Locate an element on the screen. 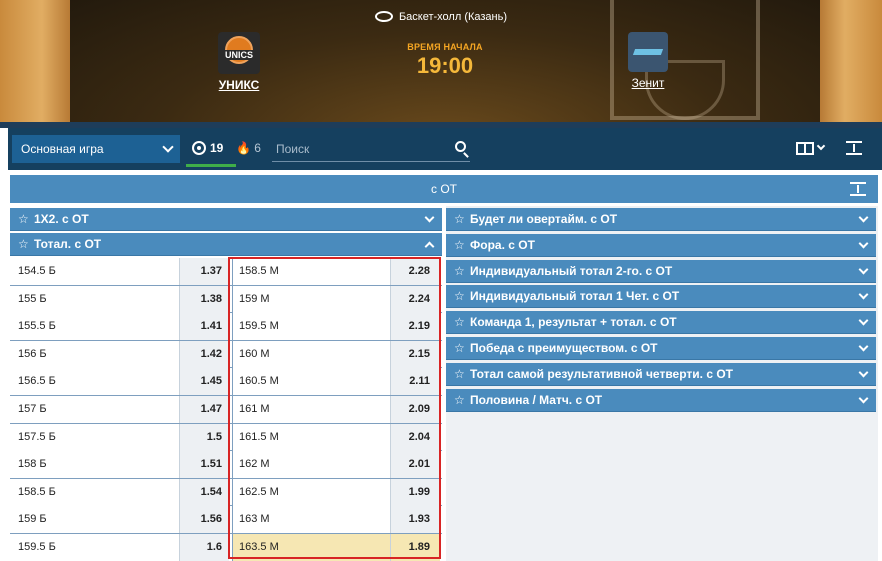 The image size is (882, 561). odds-row: 156 Б 1.42 160 М 2.15 is located at coordinates (226, 354).